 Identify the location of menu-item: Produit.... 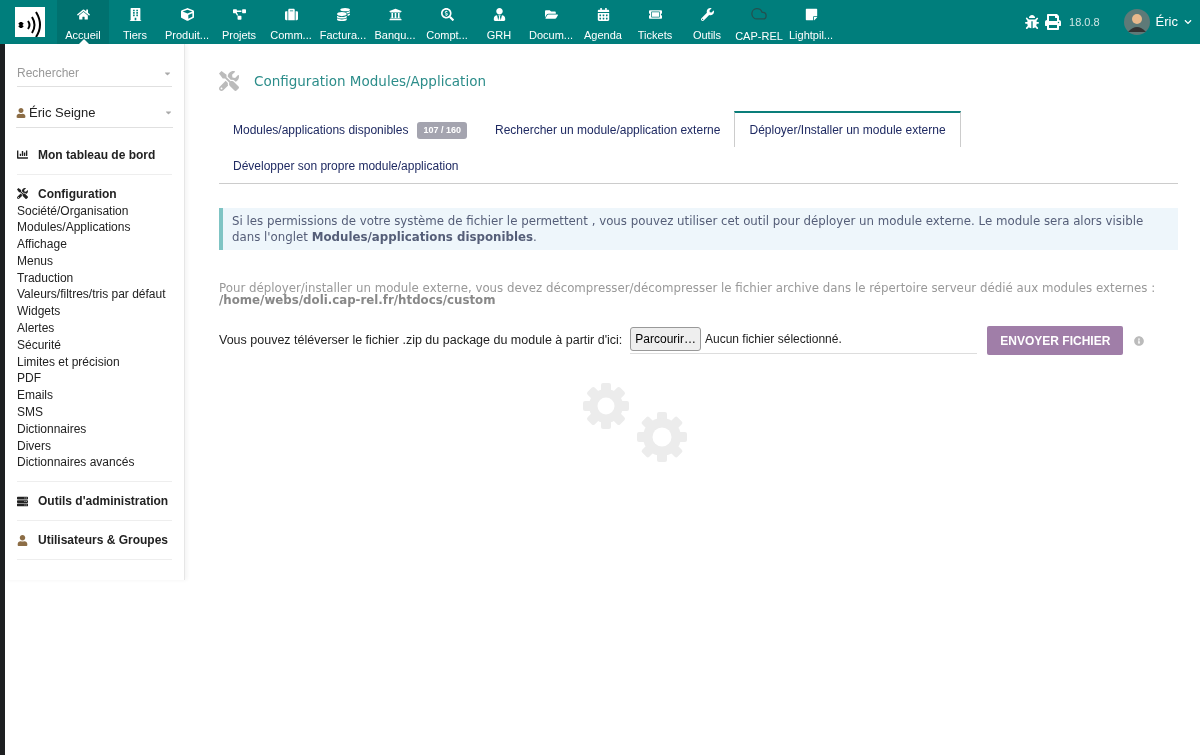
(187, 22).